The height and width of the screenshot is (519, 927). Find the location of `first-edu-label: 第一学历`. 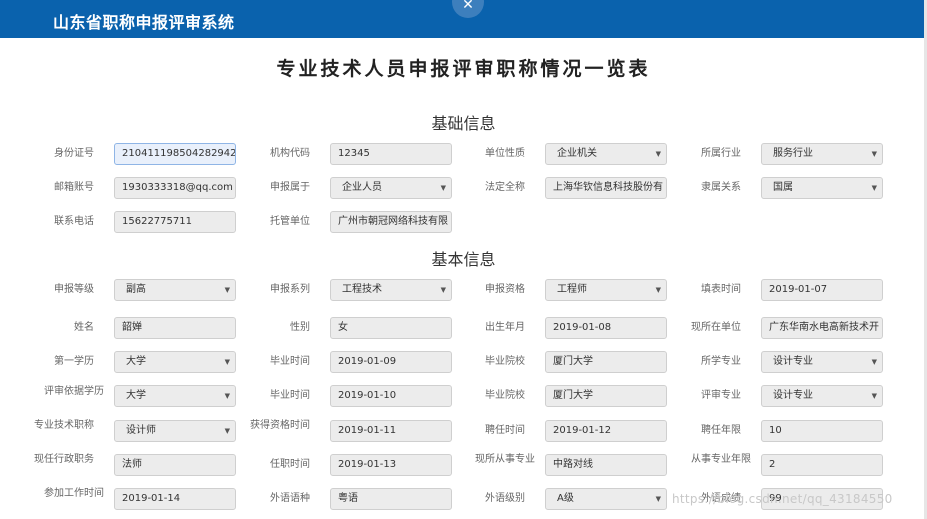

first-edu-label: 第一学历 is located at coordinates (74, 361).